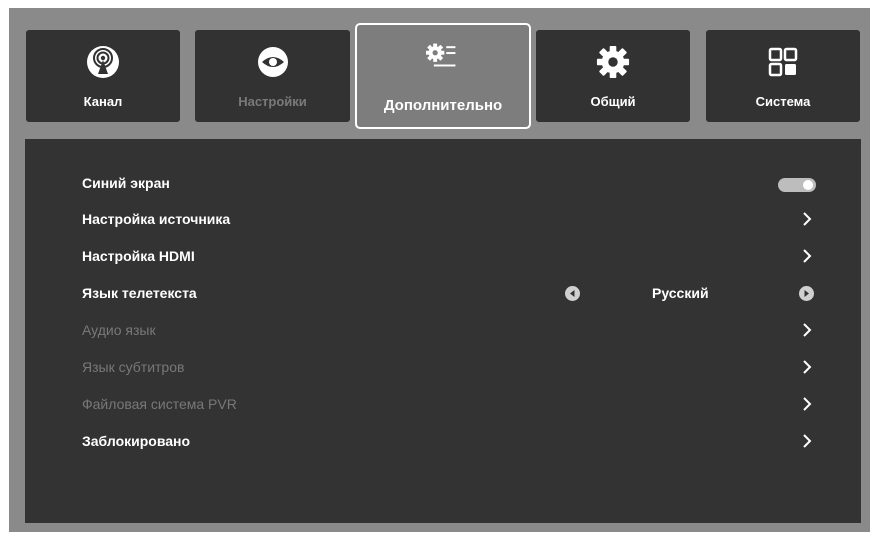  Describe the element at coordinates (783, 101) in the screenshot. I see `tab-label: Система` at that location.